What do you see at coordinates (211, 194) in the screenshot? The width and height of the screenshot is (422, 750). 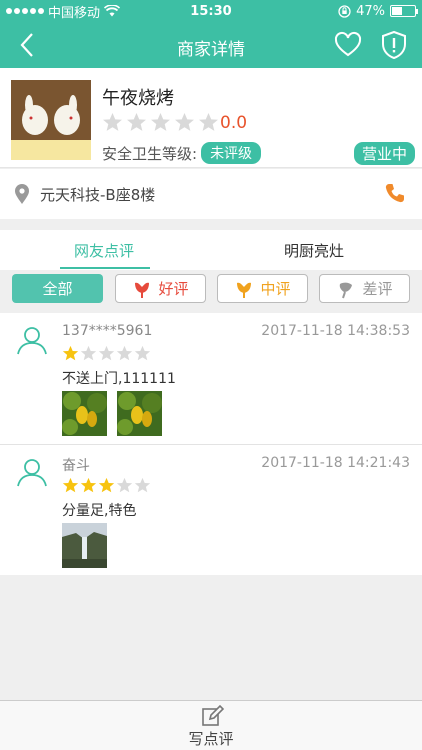 I see `address-row: 元天科技-B座8楼` at bounding box center [211, 194].